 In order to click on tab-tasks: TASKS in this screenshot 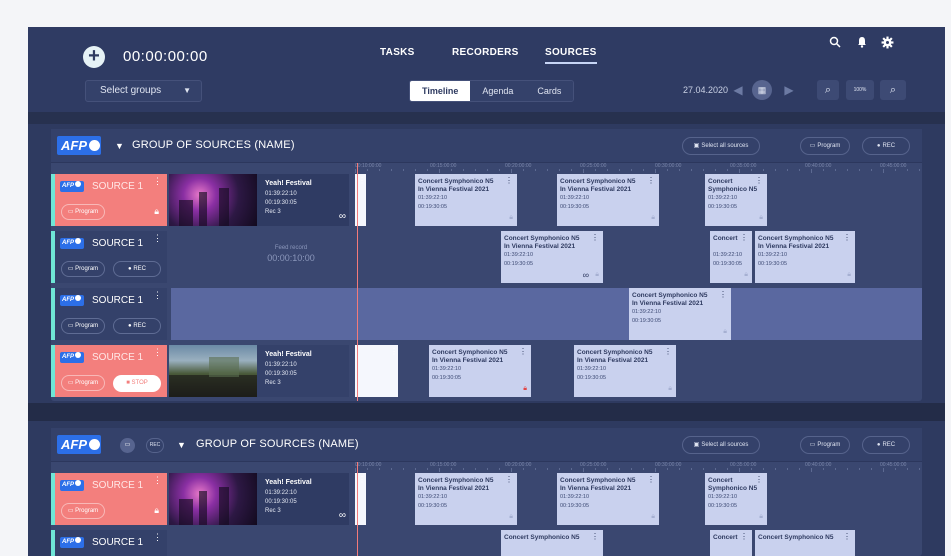, I will do `click(397, 52)`.